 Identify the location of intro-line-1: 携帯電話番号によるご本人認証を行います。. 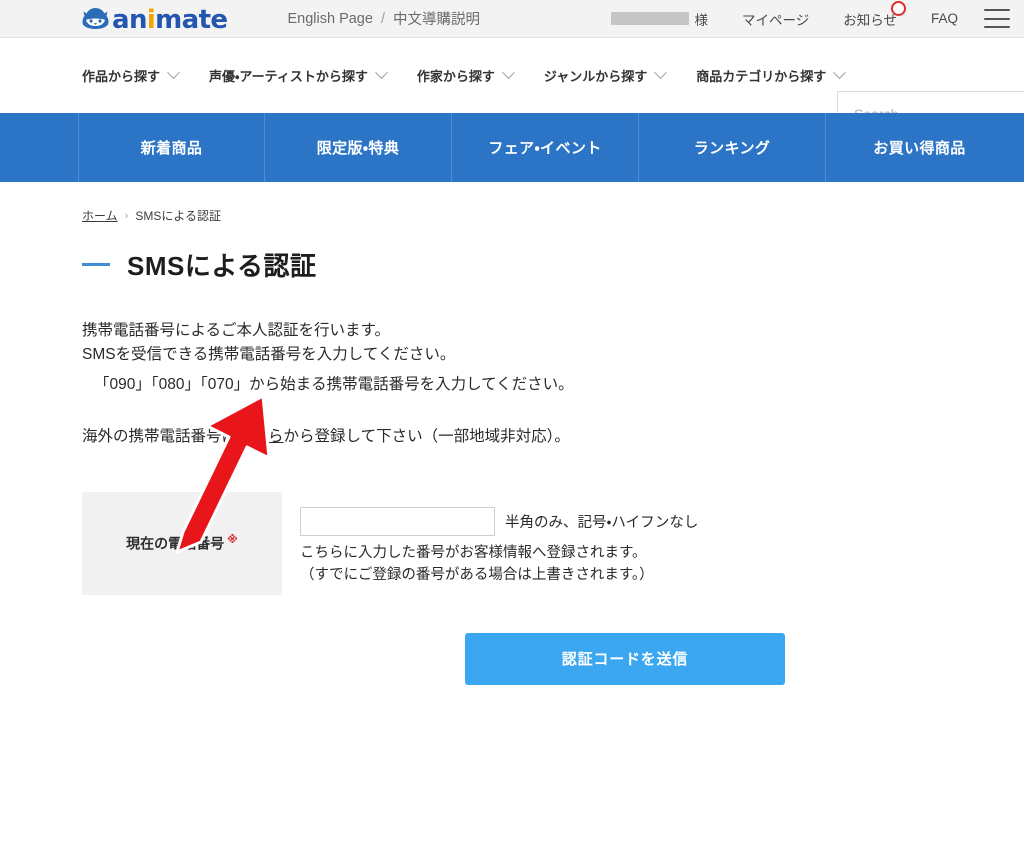
(236, 330).